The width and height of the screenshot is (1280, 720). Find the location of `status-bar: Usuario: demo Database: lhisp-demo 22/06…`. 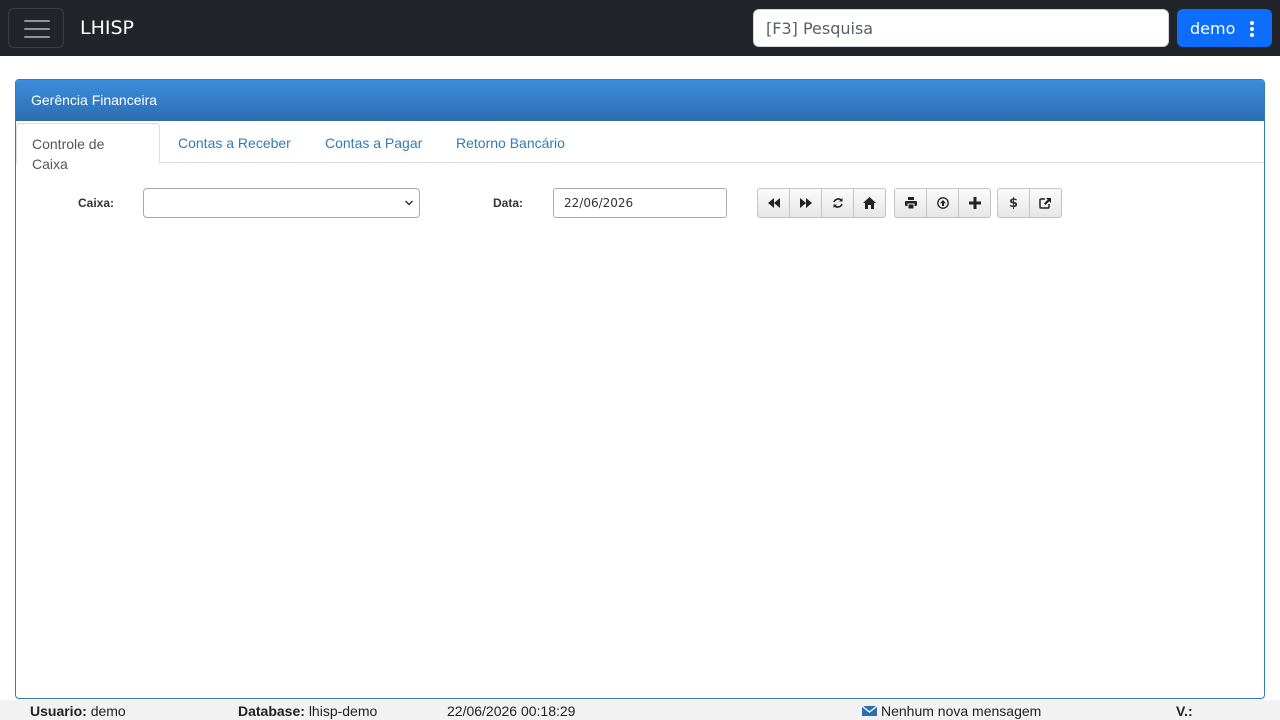

status-bar: Usuario: demo Database: lhisp-demo 22/06… is located at coordinates (640, 710).